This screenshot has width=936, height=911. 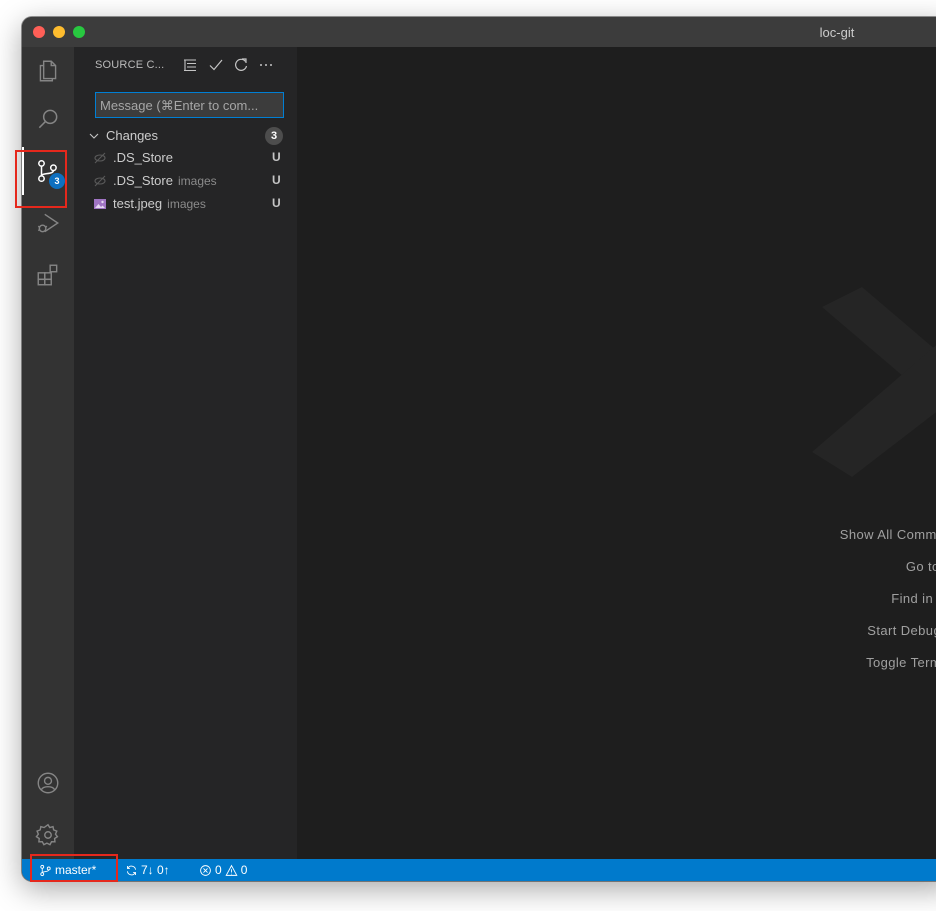 I want to click on activity-manage, so click(x=48, y=835).